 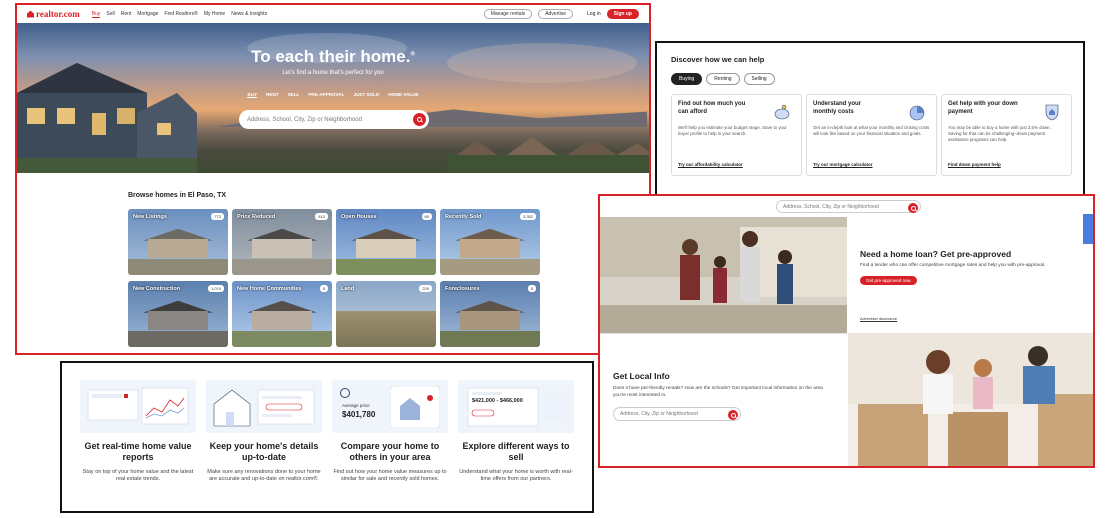 What do you see at coordinates (321, 216) in the screenshot?
I see `tile-count: 412` at bounding box center [321, 216].